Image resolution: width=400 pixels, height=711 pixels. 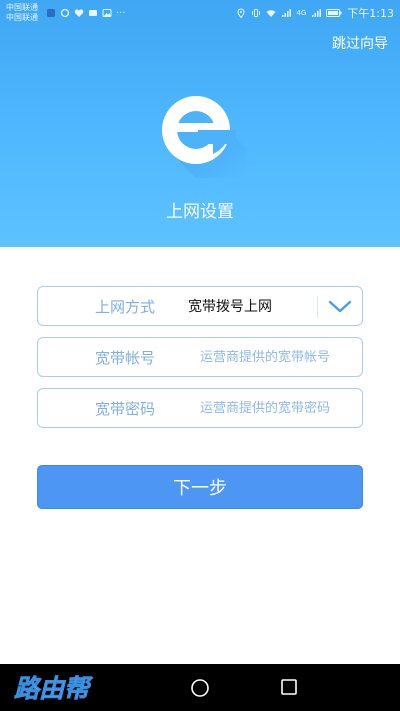 I want to click on watermark-text: 路由帮, so click(x=53, y=688).